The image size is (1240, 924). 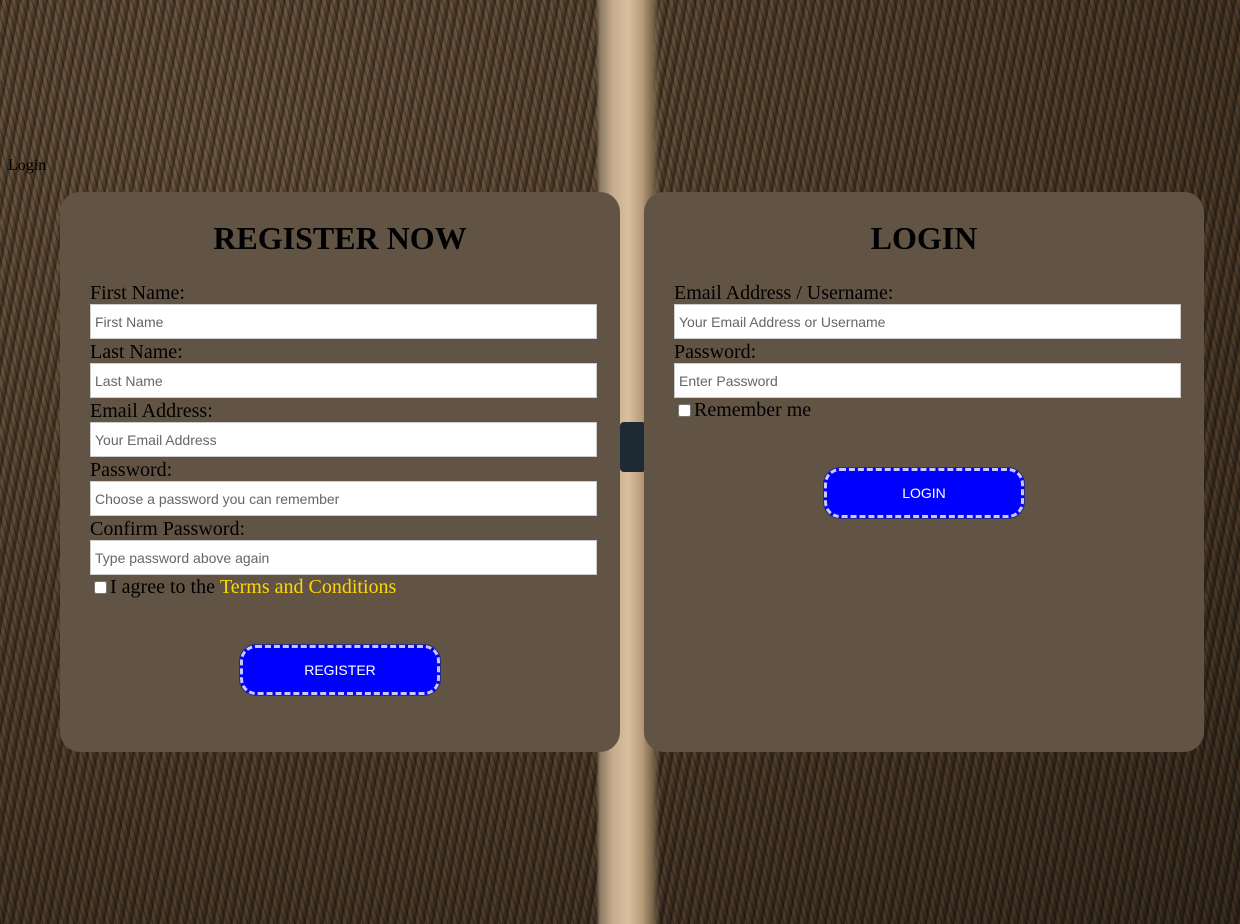 I want to click on agree-text: I agree to the, so click(x=162, y=587).